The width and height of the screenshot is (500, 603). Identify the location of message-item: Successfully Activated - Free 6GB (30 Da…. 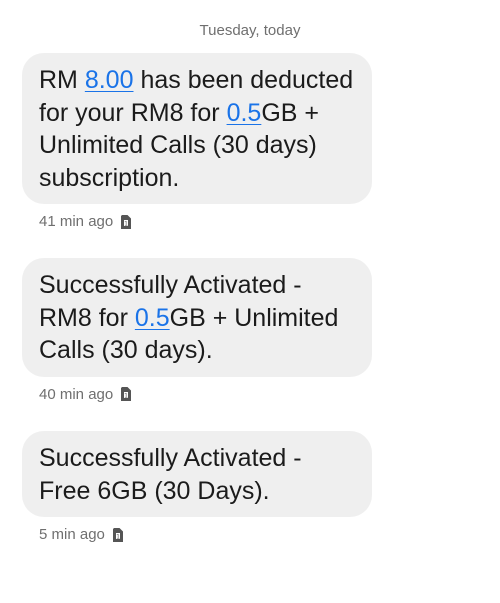
(197, 487).